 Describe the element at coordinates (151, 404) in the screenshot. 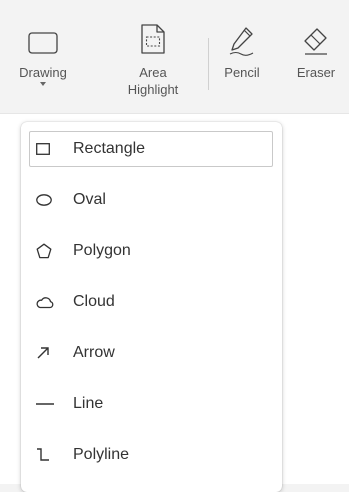

I see `menu-item-line: Line` at that location.